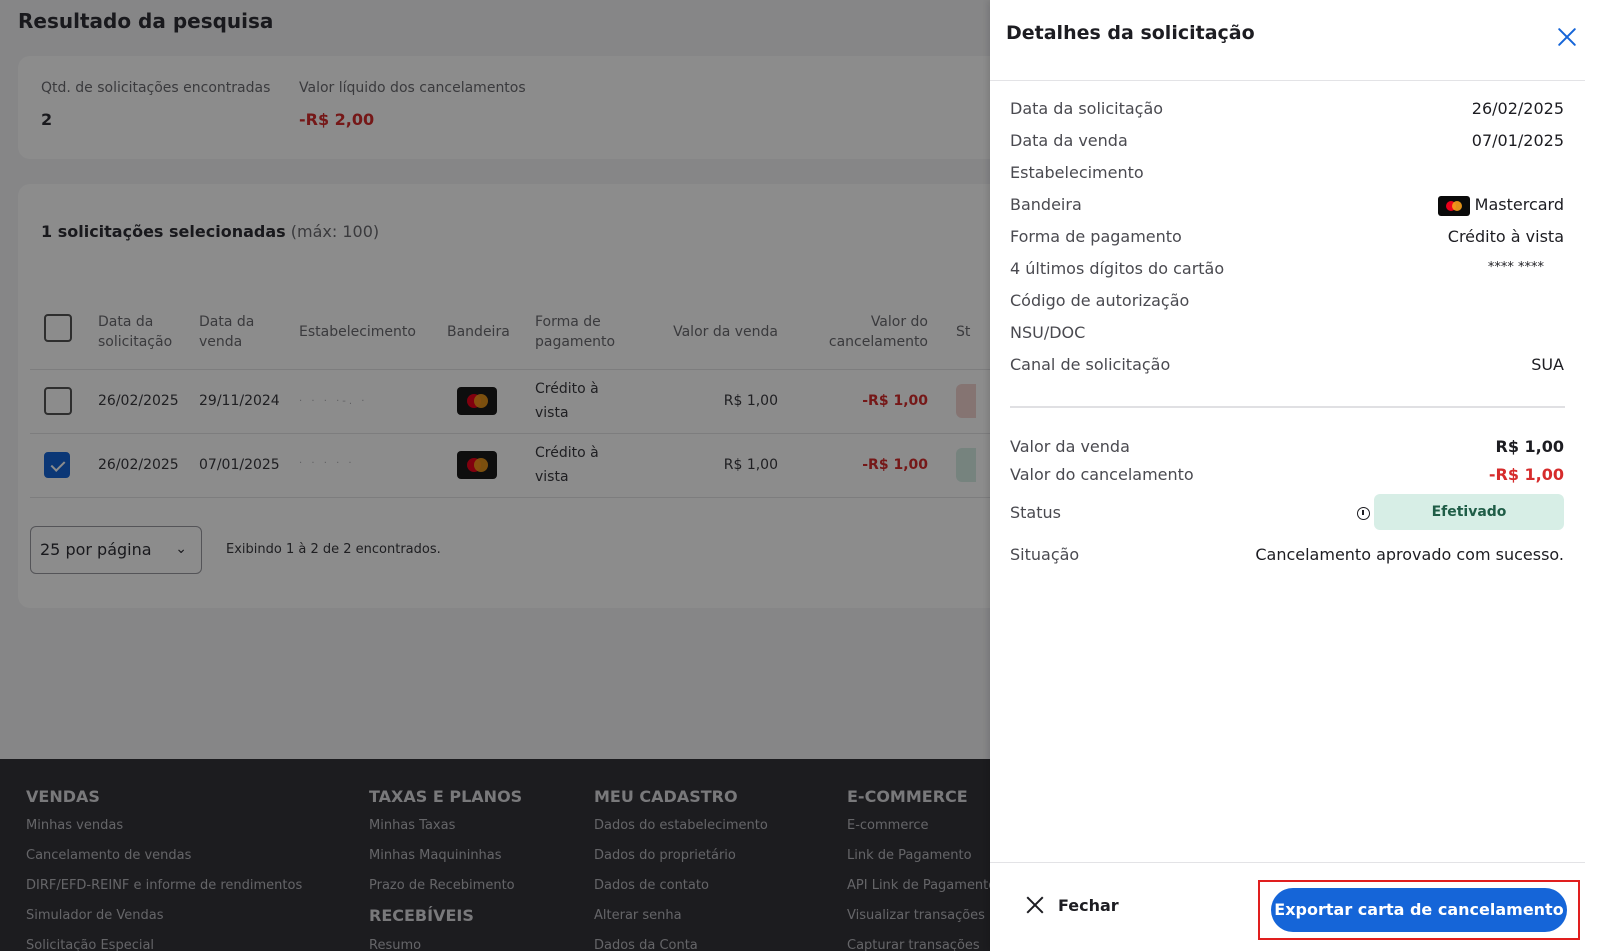  Describe the element at coordinates (1517, 140) in the screenshot. I see `detail-value-sale-date: 07/01/2025` at that location.